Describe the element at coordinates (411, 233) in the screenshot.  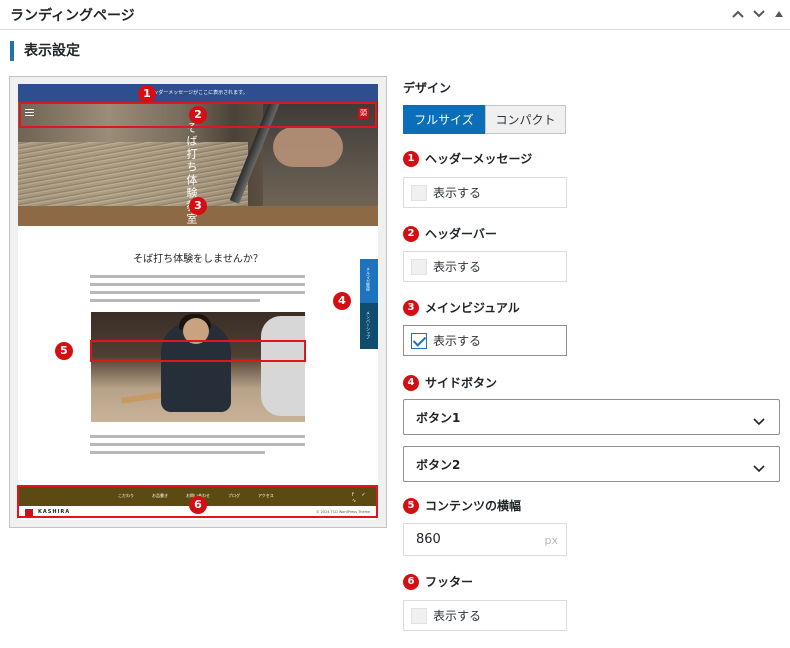
I see `number-badge: 2` at that location.